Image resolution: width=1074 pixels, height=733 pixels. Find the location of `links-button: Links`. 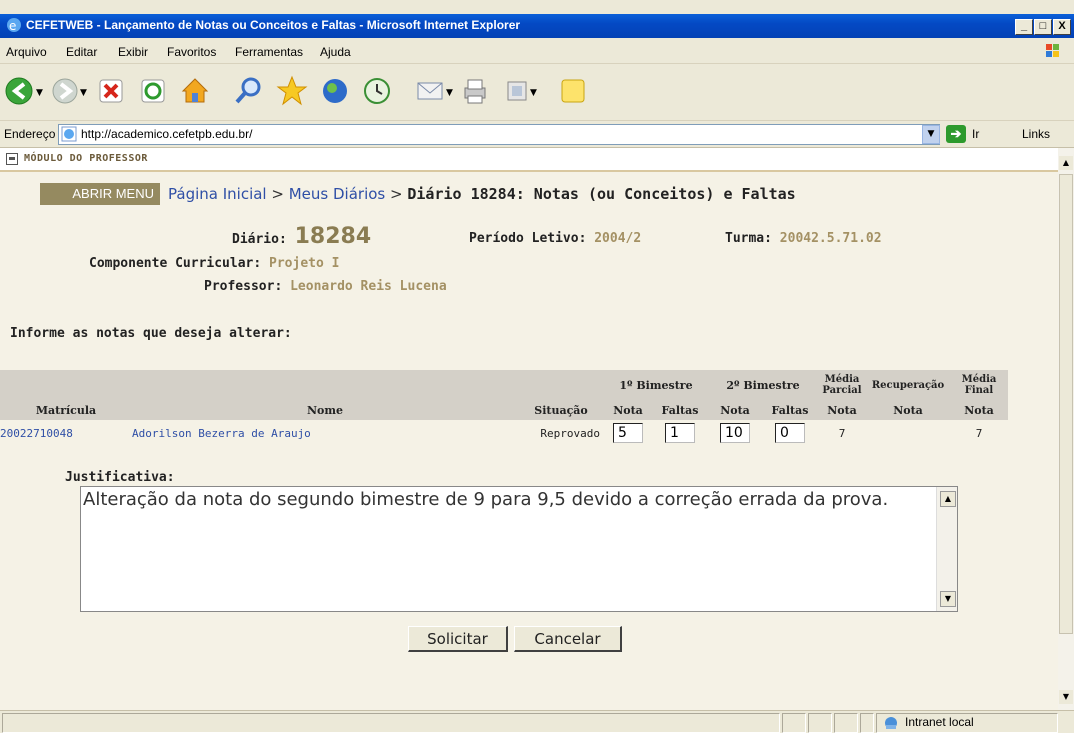

links-button: Links is located at coordinates (1036, 134).